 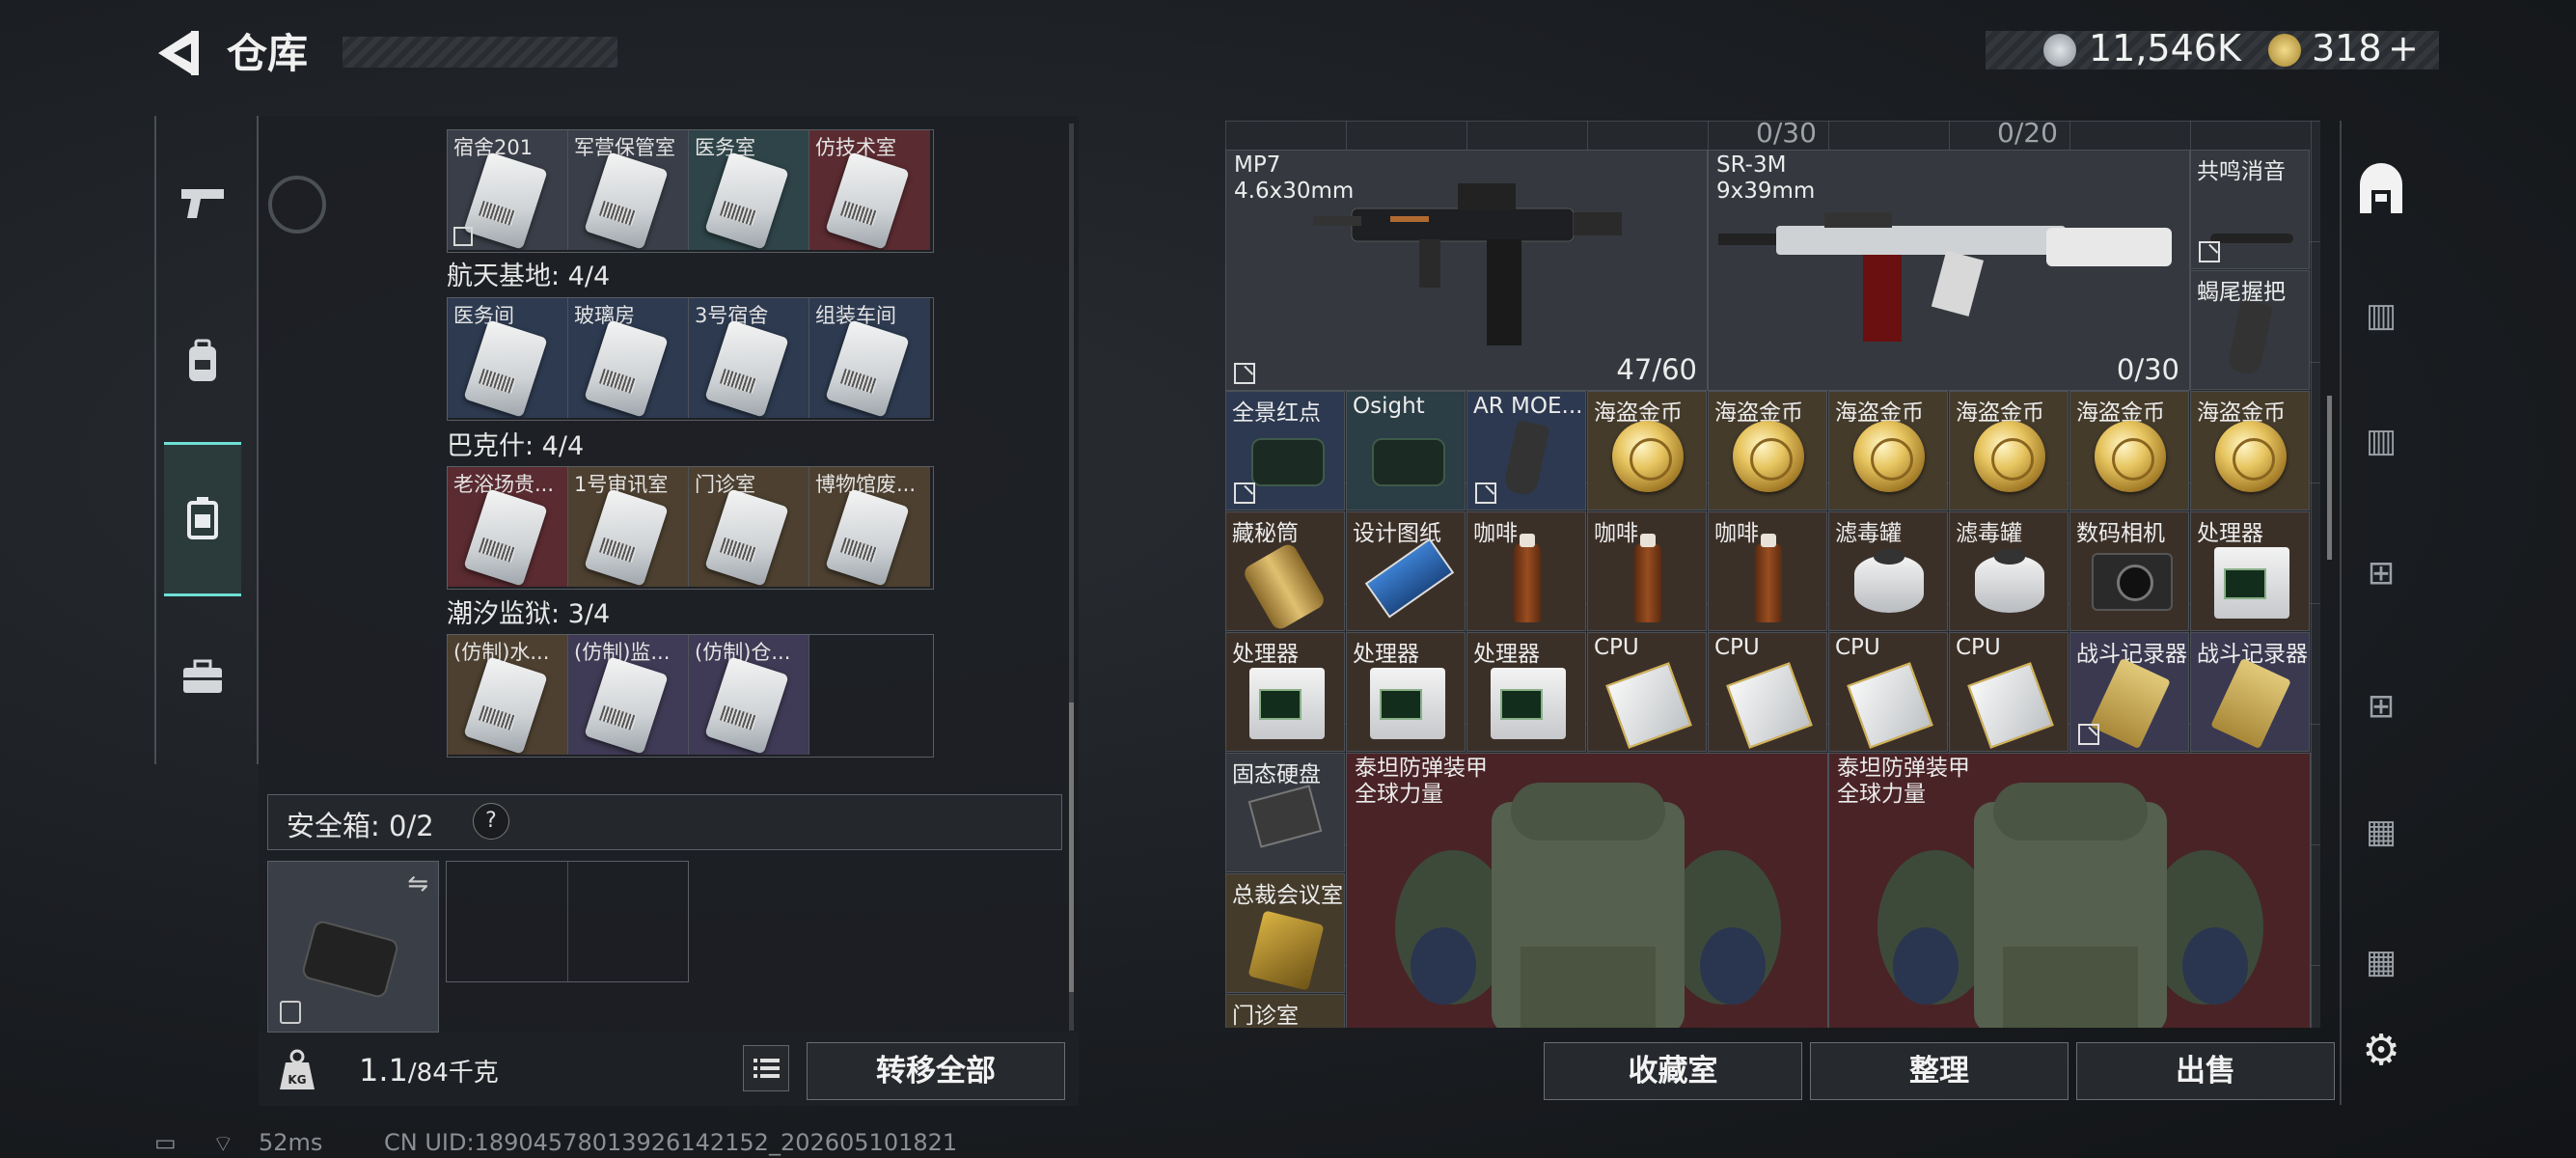 What do you see at coordinates (361, 826) in the screenshot?
I see `safe-box-label: 安全箱: 0/2` at bounding box center [361, 826].